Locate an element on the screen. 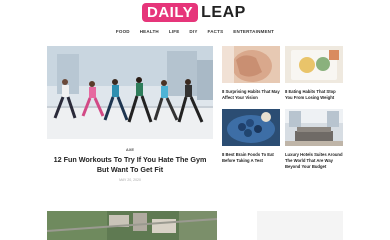 The height and width of the screenshot is (240, 390). ad-placeholder is located at coordinates (300, 225).